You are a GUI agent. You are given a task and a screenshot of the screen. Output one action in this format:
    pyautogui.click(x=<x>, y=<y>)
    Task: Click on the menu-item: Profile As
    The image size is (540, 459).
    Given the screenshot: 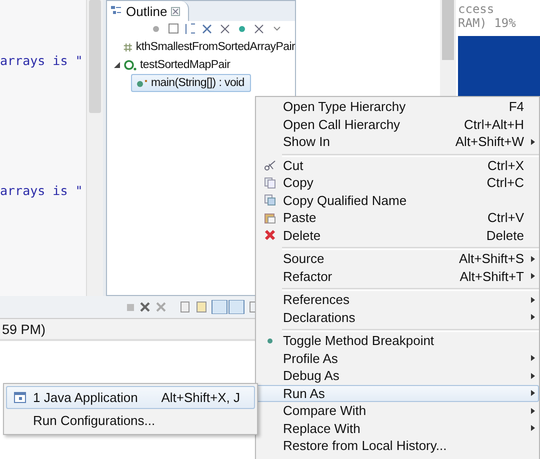 What is the action you would take?
    pyautogui.click(x=397, y=358)
    